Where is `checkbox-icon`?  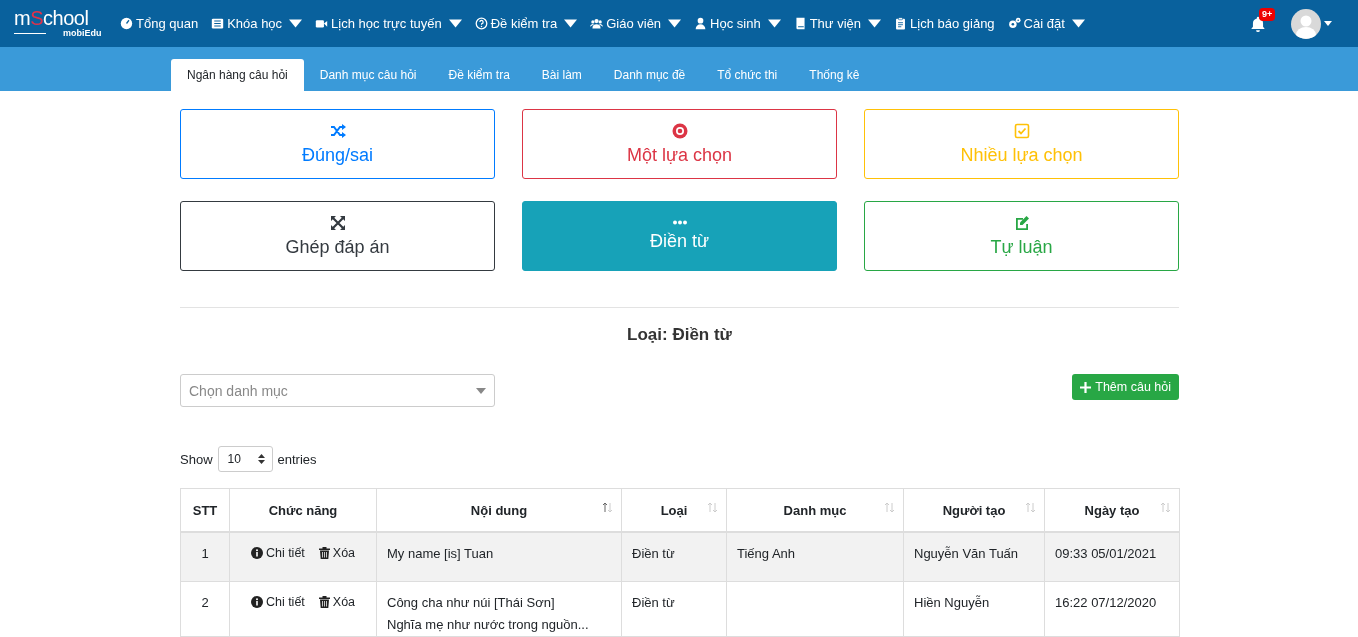 checkbox-icon is located at coordinates (1021, 130).